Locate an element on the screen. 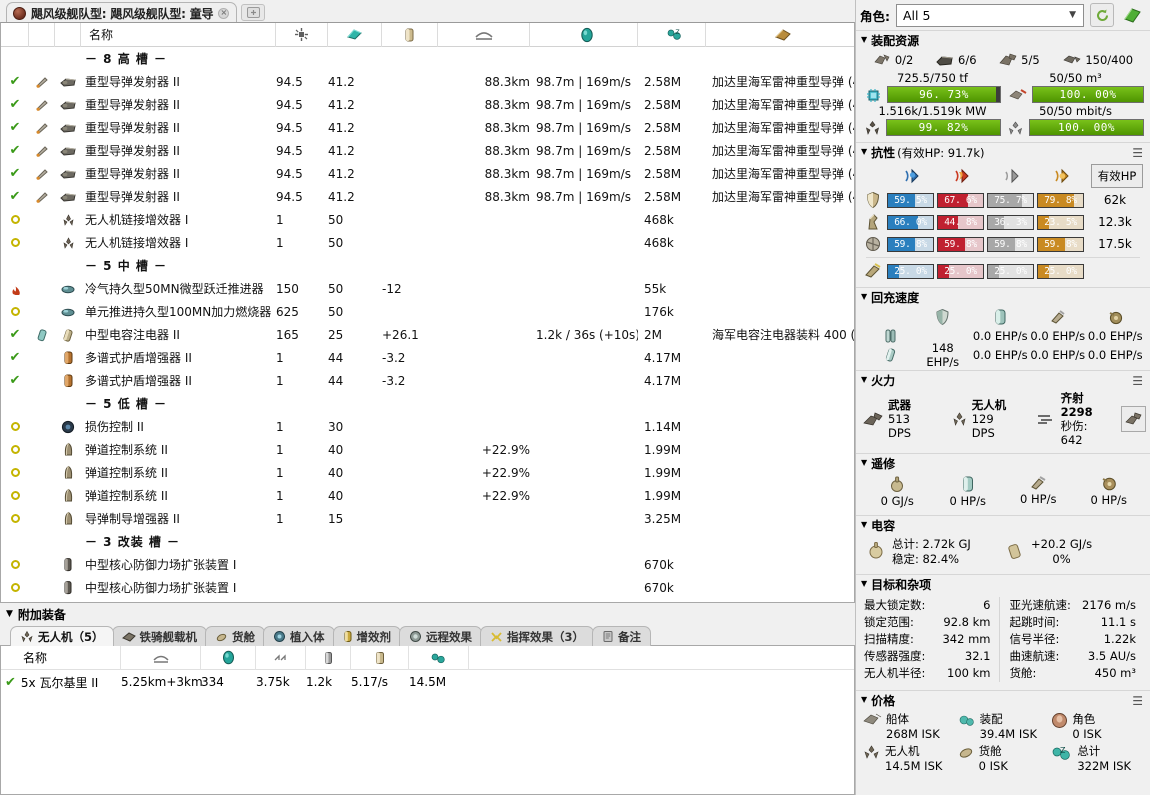  firepower-header: ▼ 火力 ☰ is located at coordinates (1003, 380).